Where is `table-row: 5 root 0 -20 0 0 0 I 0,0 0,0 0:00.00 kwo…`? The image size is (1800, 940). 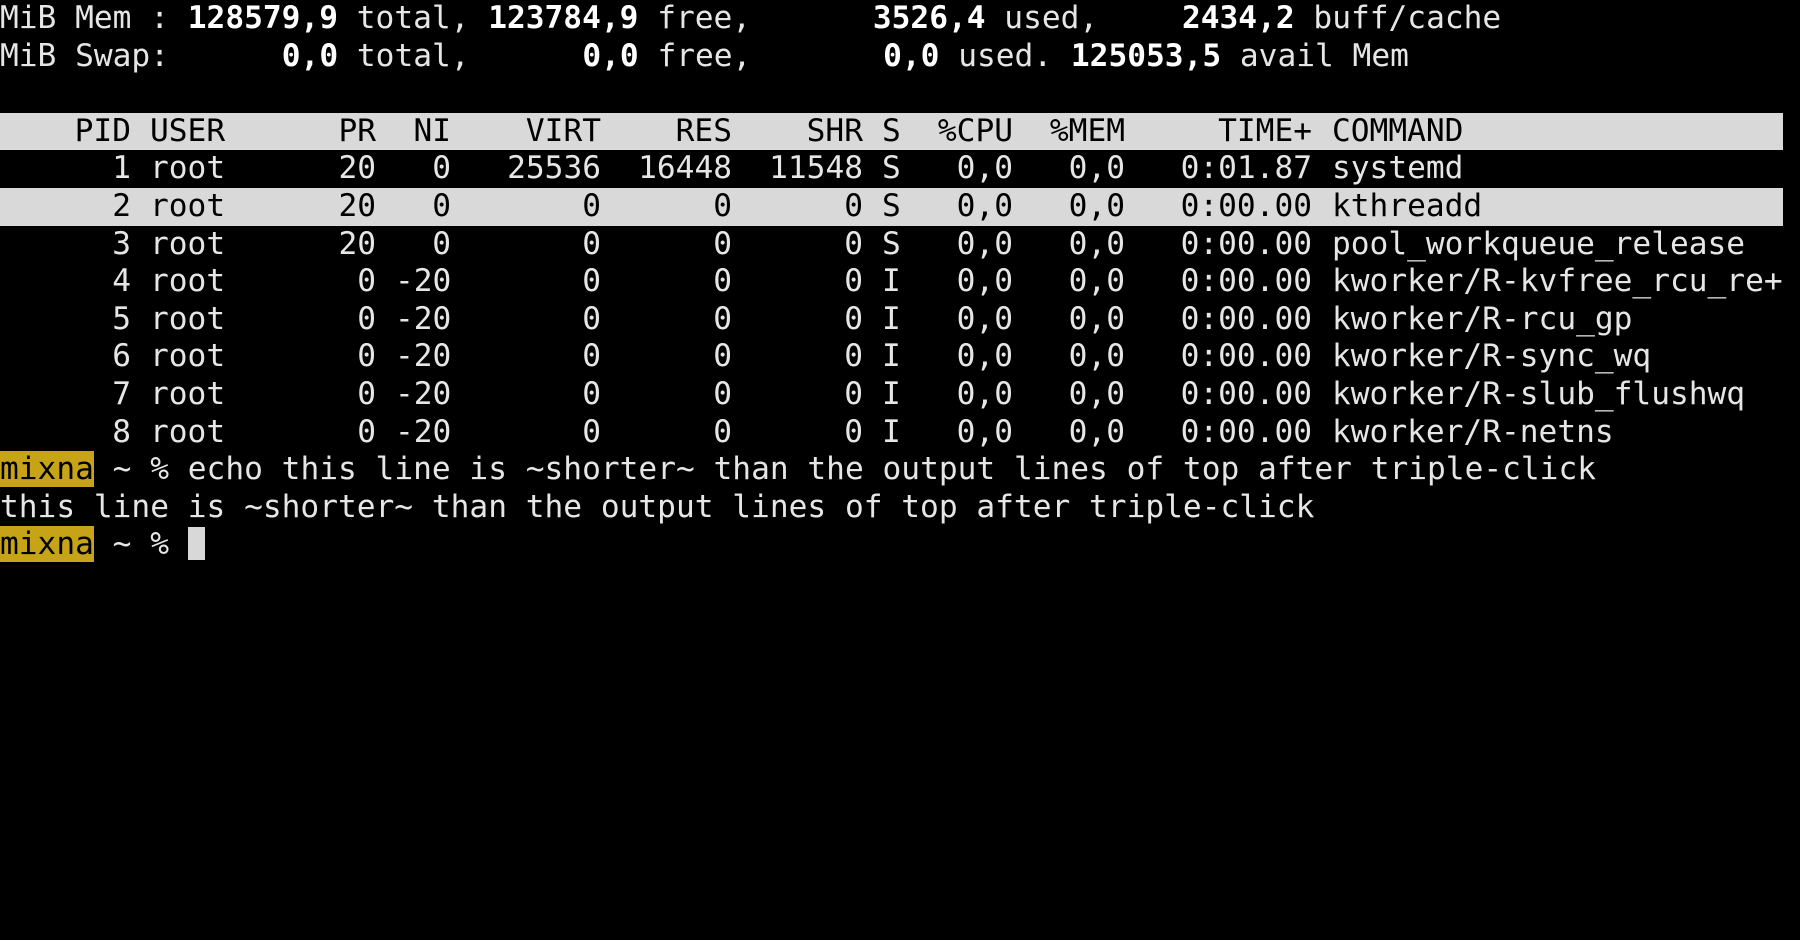 table-row: 5 root 0 -20 0 0 0 I 0,0 0,0 0:00.00 kwo… is located at coordinates (891, 320).